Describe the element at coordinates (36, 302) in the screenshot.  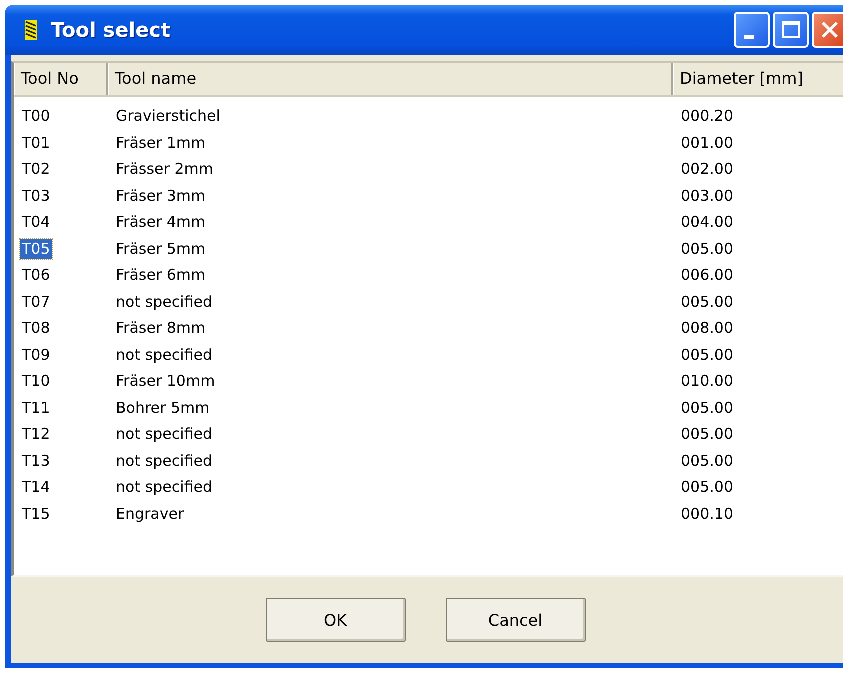
I see `tool-number: T07` at that location.